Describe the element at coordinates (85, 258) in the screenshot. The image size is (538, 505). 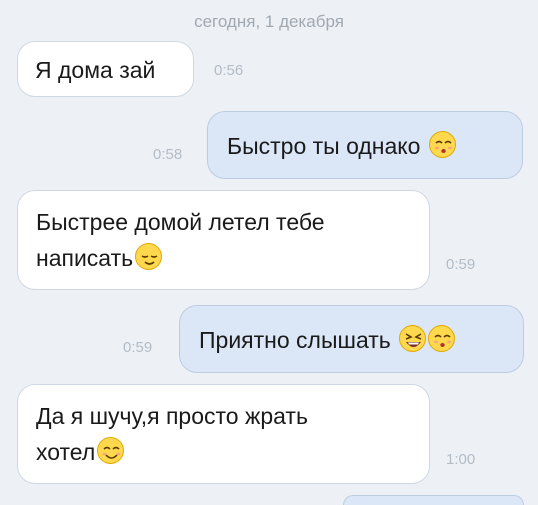
I see `message-text: написать` at that location.